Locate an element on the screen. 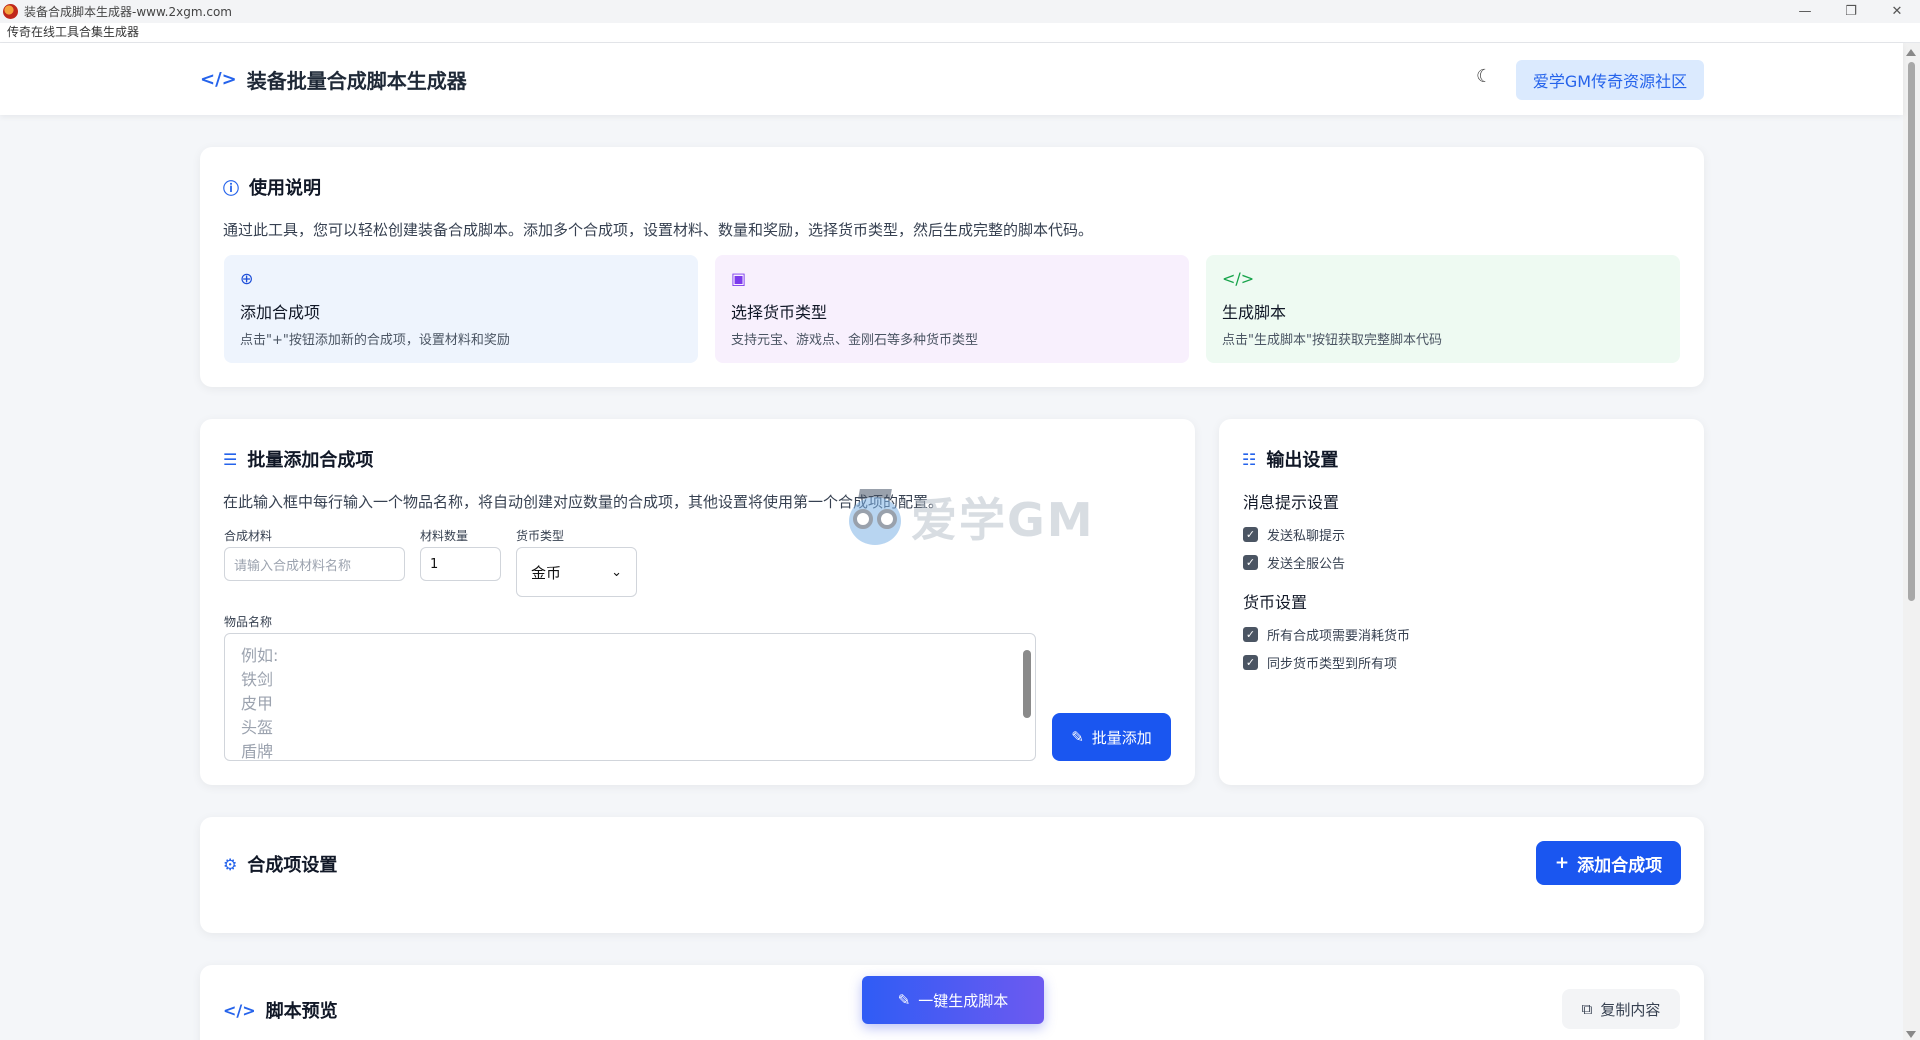 The image size is (1920, 1040). close-button: ✕ is located at coordinates (1897, 11).